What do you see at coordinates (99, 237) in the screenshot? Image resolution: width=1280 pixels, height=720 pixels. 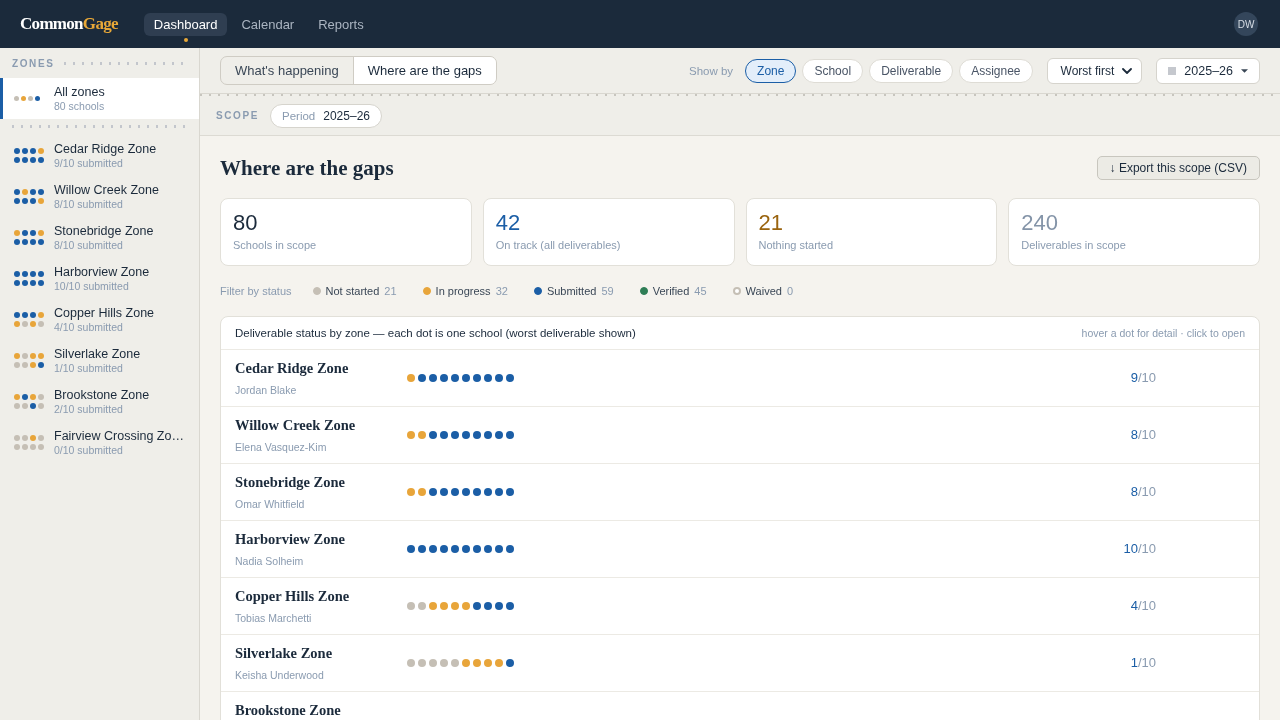 I see `zone-list-item: Stonebridge Zone 8/10 submitted` at bounding box center [99, 237].